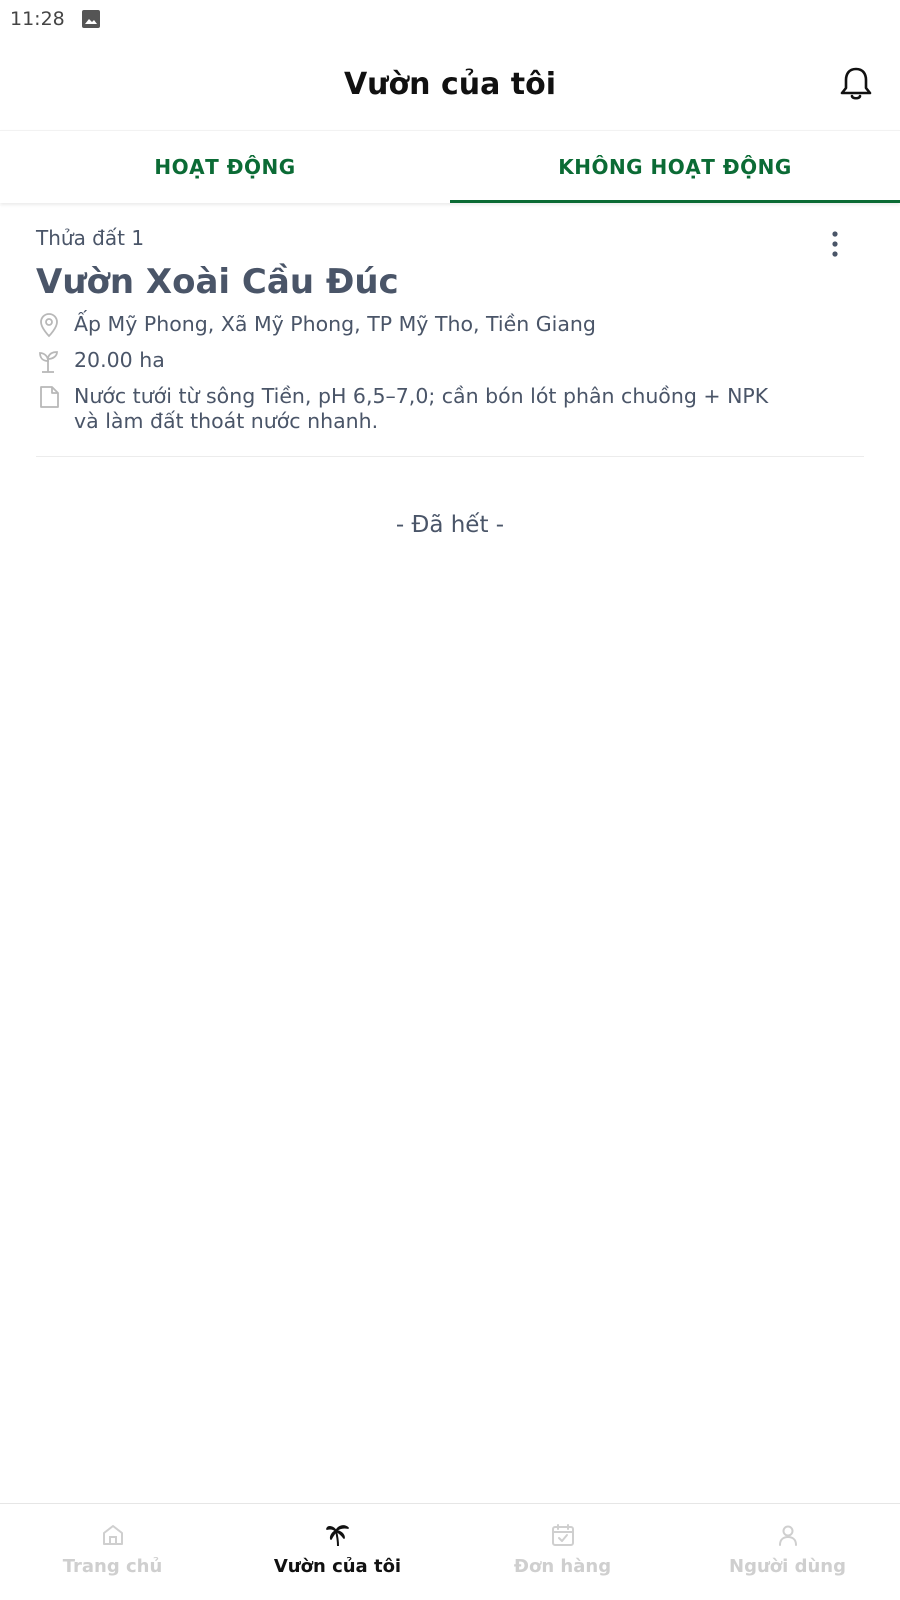 The width and height of the screenshot is (900, 1600). What do you see at coordinates (49, 325) in the screenshot?
I see `location-pin-icon` at bounding box center [49, 325].